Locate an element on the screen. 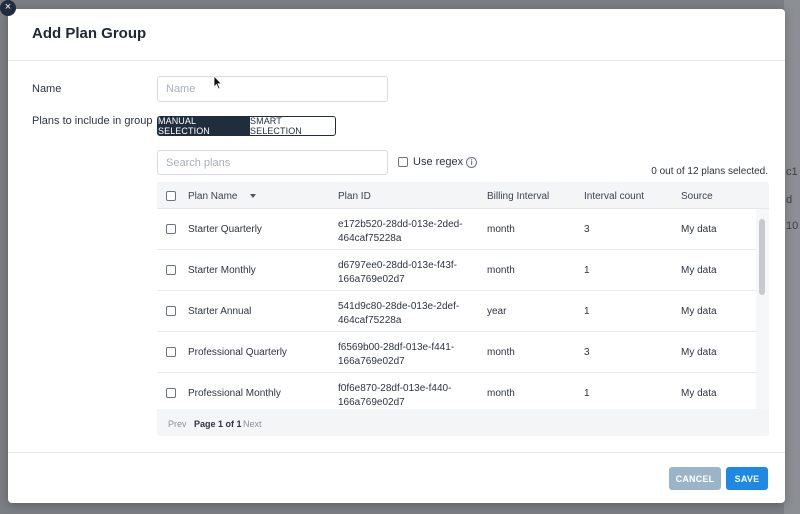 Image resolution: width=800 pixels, height=514 pixels. plan-name: Starter Annual is located at coordinates (220, 311).